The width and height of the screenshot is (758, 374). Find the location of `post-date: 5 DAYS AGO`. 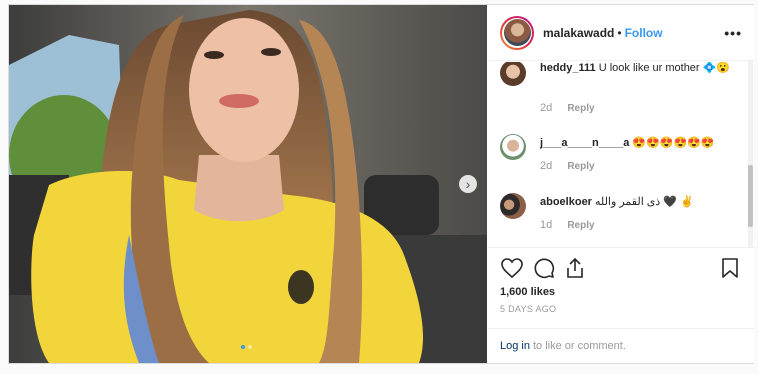

post-date: 5 DAYS AGO is located at coordinates (528, 309).